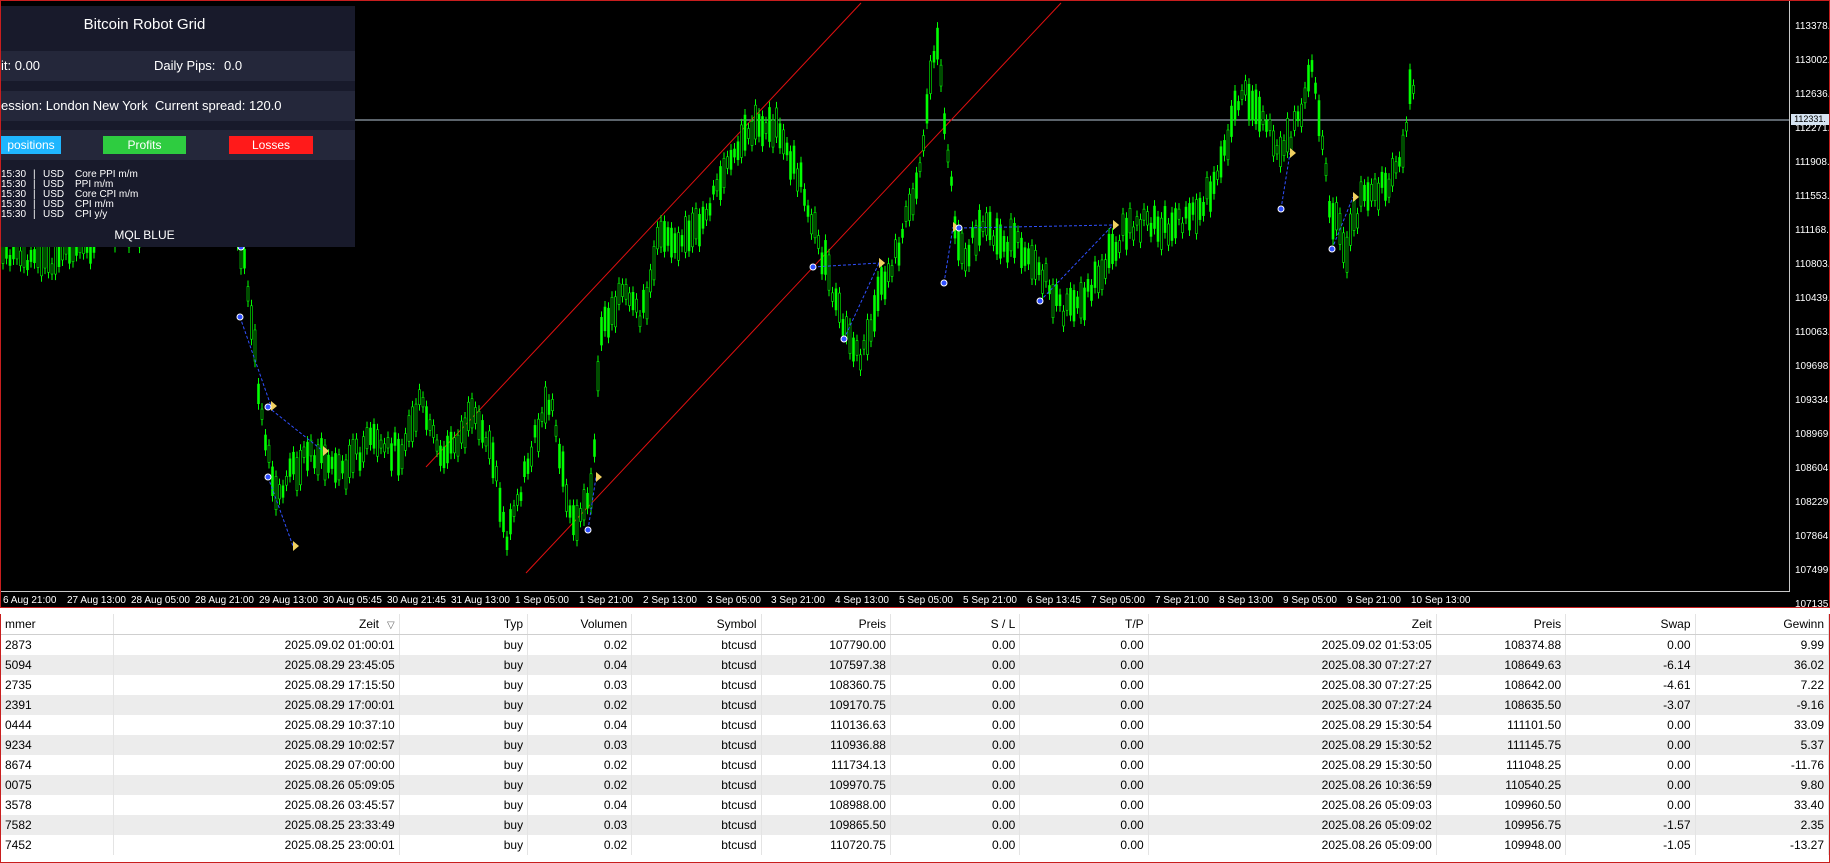 Image resolution: width=1830 pixels, height=863 pixels. Describe the element at coordinates (826, 665) in the screenshot. I see `table-cell: 107597.38` at that location.